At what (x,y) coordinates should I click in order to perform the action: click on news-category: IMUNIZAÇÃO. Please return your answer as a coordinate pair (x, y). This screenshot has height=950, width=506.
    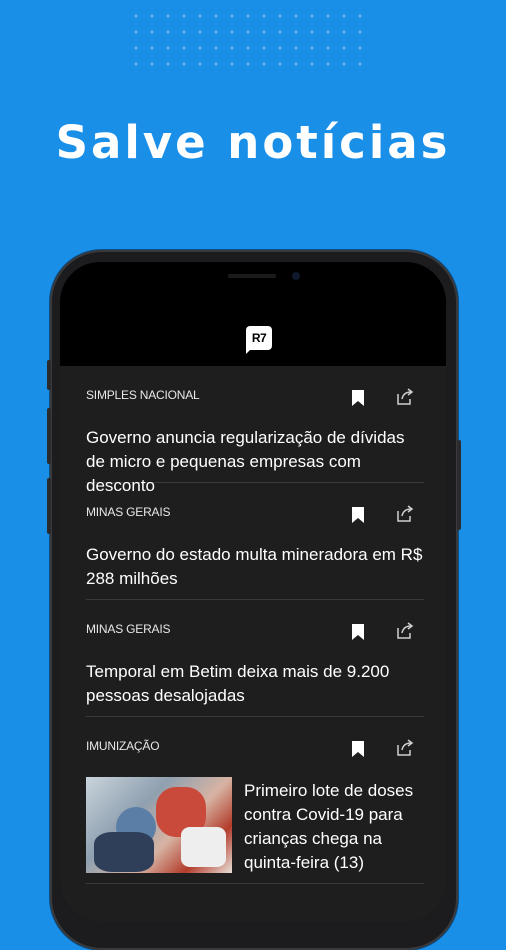
    Looking at the image, I should click on (123, 746).